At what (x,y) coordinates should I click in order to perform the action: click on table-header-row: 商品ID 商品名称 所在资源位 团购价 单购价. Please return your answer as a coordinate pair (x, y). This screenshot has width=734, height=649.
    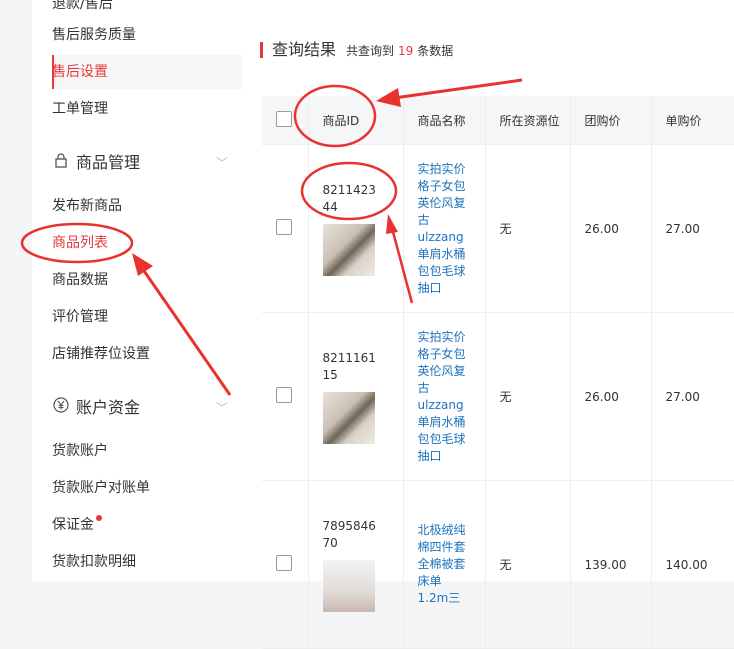
    Looking at the image, I should click on (498, 120).